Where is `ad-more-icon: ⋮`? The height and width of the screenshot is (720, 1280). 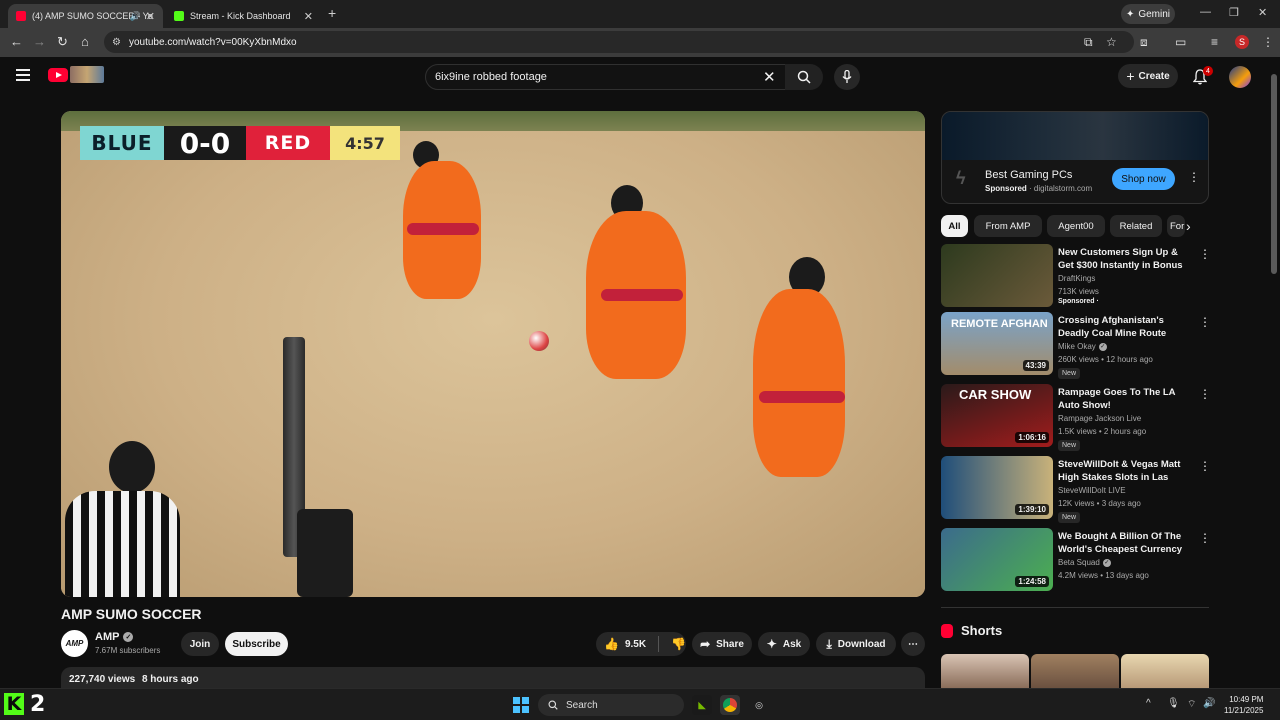 ad-more-icon: ⋮ is located at coordinates (1194, 177).